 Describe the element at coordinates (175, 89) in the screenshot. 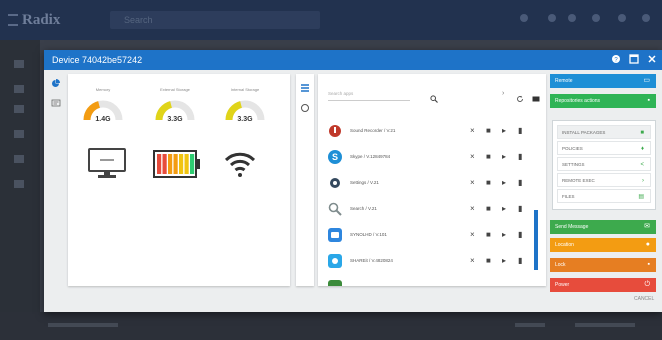

I see `gauge-label: External Storage` at that location.